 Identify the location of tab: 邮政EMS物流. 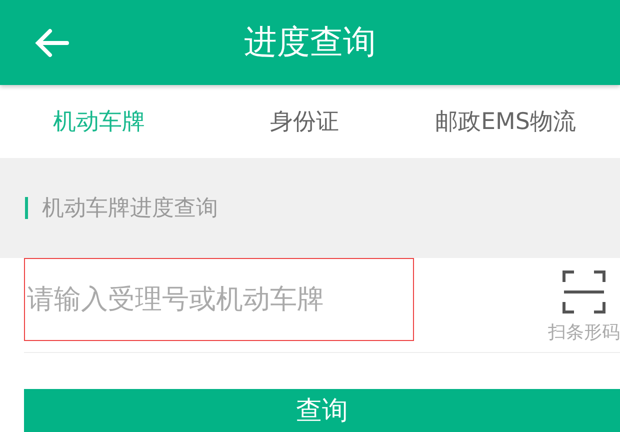
(505, 121).